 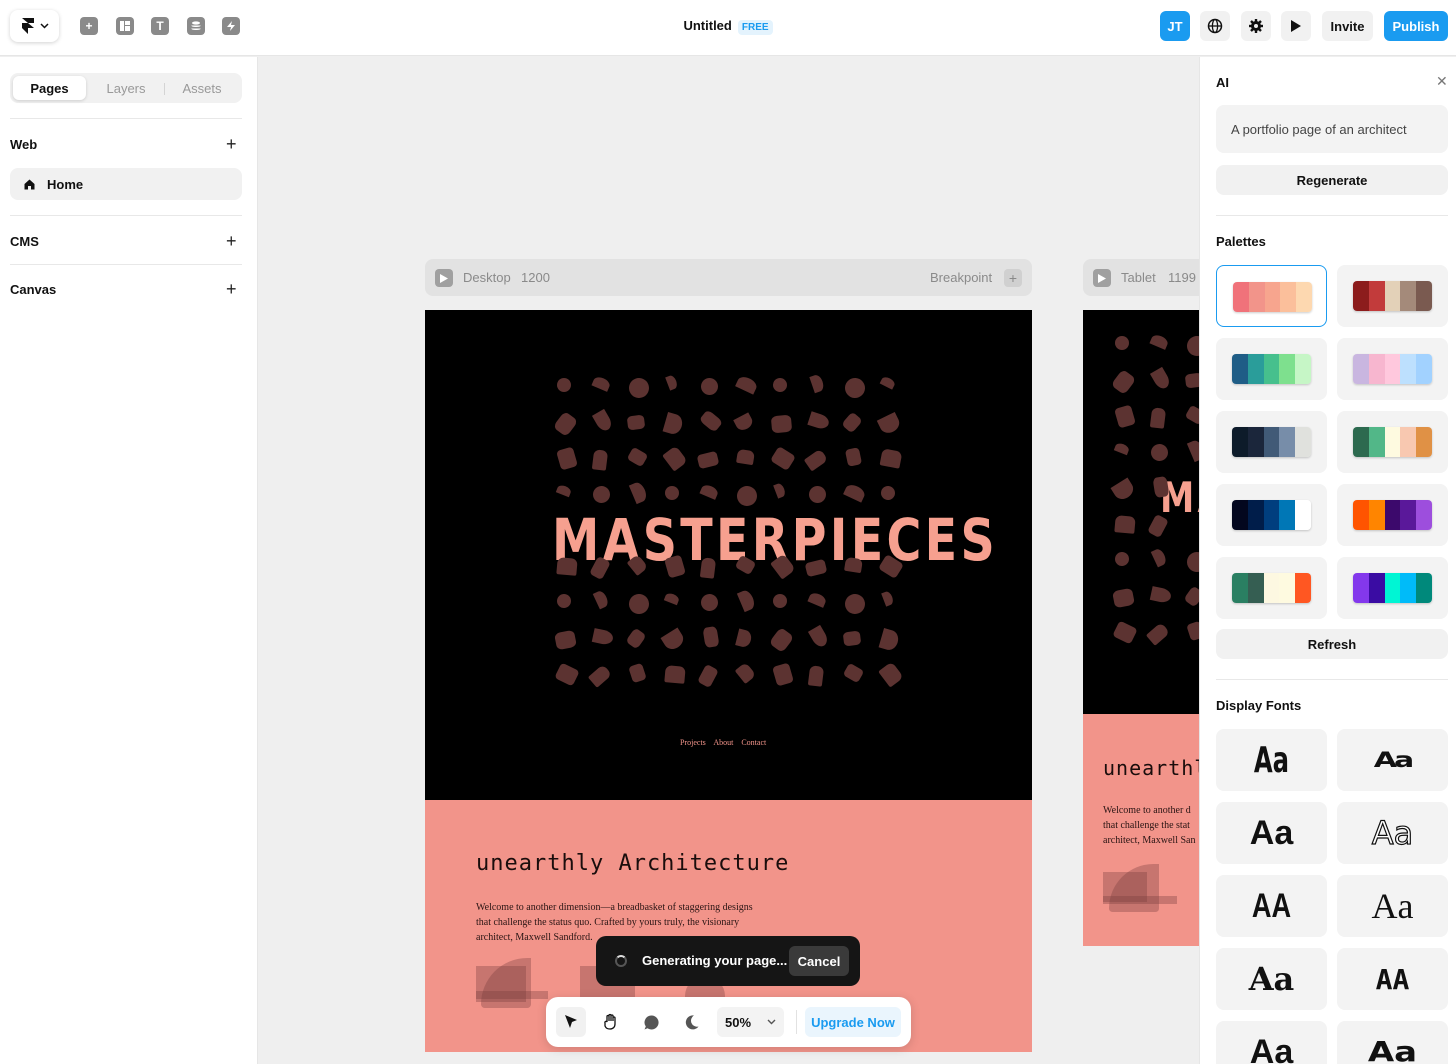 What do you see at coordinates (651, 1022) in the screenshot?
I see `comment-tool-icon` at bounding box center [651, 1022].